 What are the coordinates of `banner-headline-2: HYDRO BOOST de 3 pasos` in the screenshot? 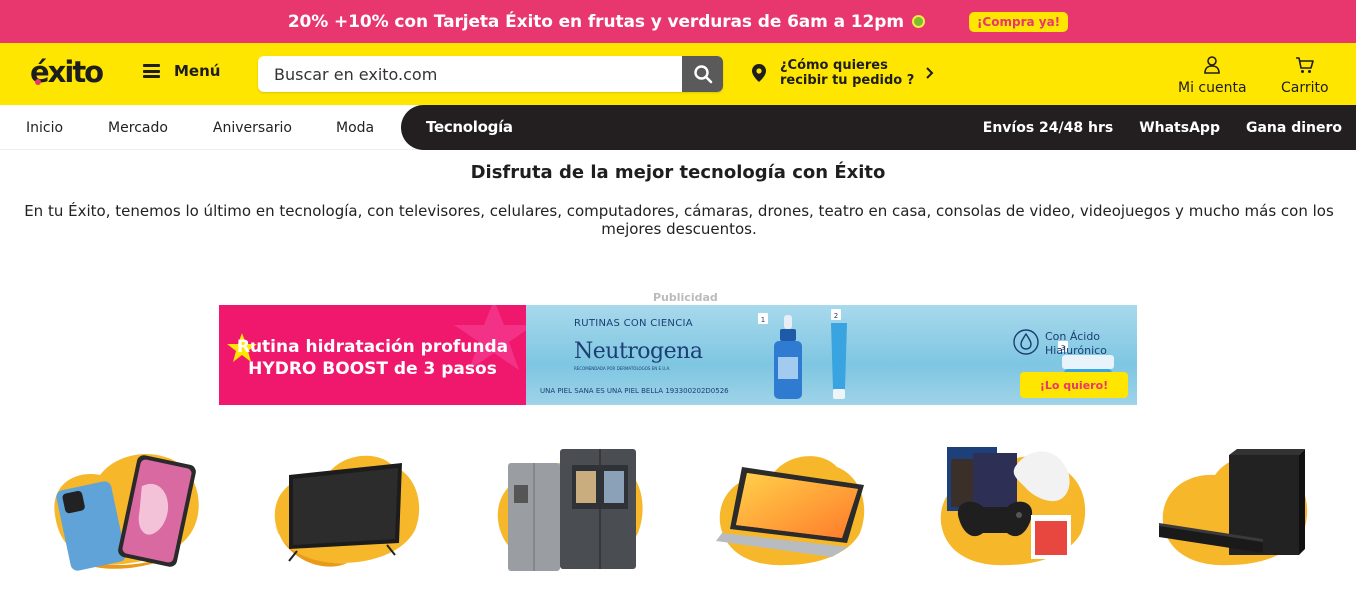 It's located at (372, 369).